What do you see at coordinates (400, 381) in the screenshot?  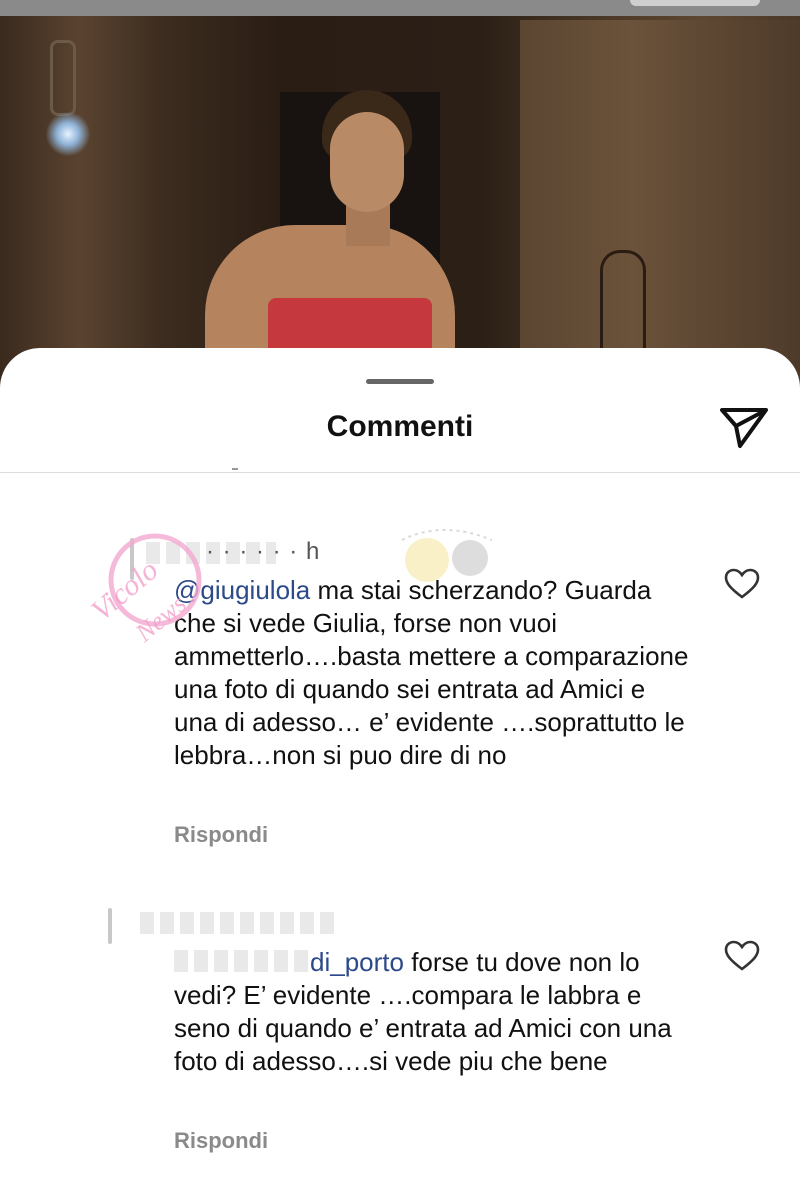 I see `sheet-drag-handle` at bounding box center [400, 381].